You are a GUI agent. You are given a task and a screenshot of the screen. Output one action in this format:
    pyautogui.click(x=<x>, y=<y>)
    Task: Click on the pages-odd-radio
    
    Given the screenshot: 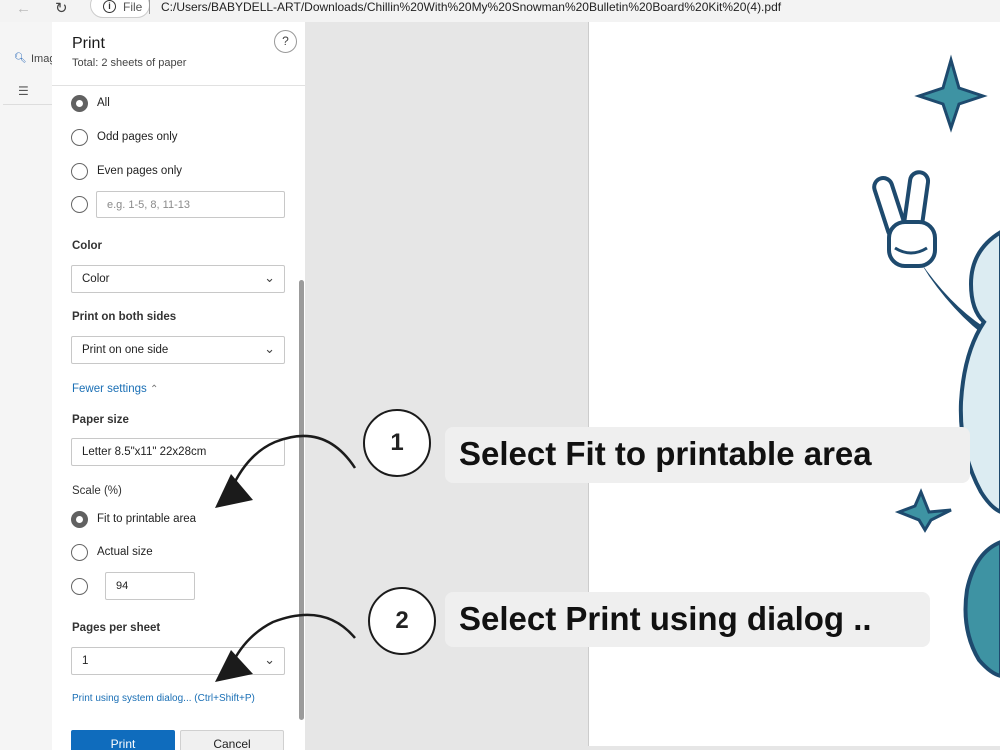 What is the action you would take?
    pyautogui.click(x=79, y=137)
    